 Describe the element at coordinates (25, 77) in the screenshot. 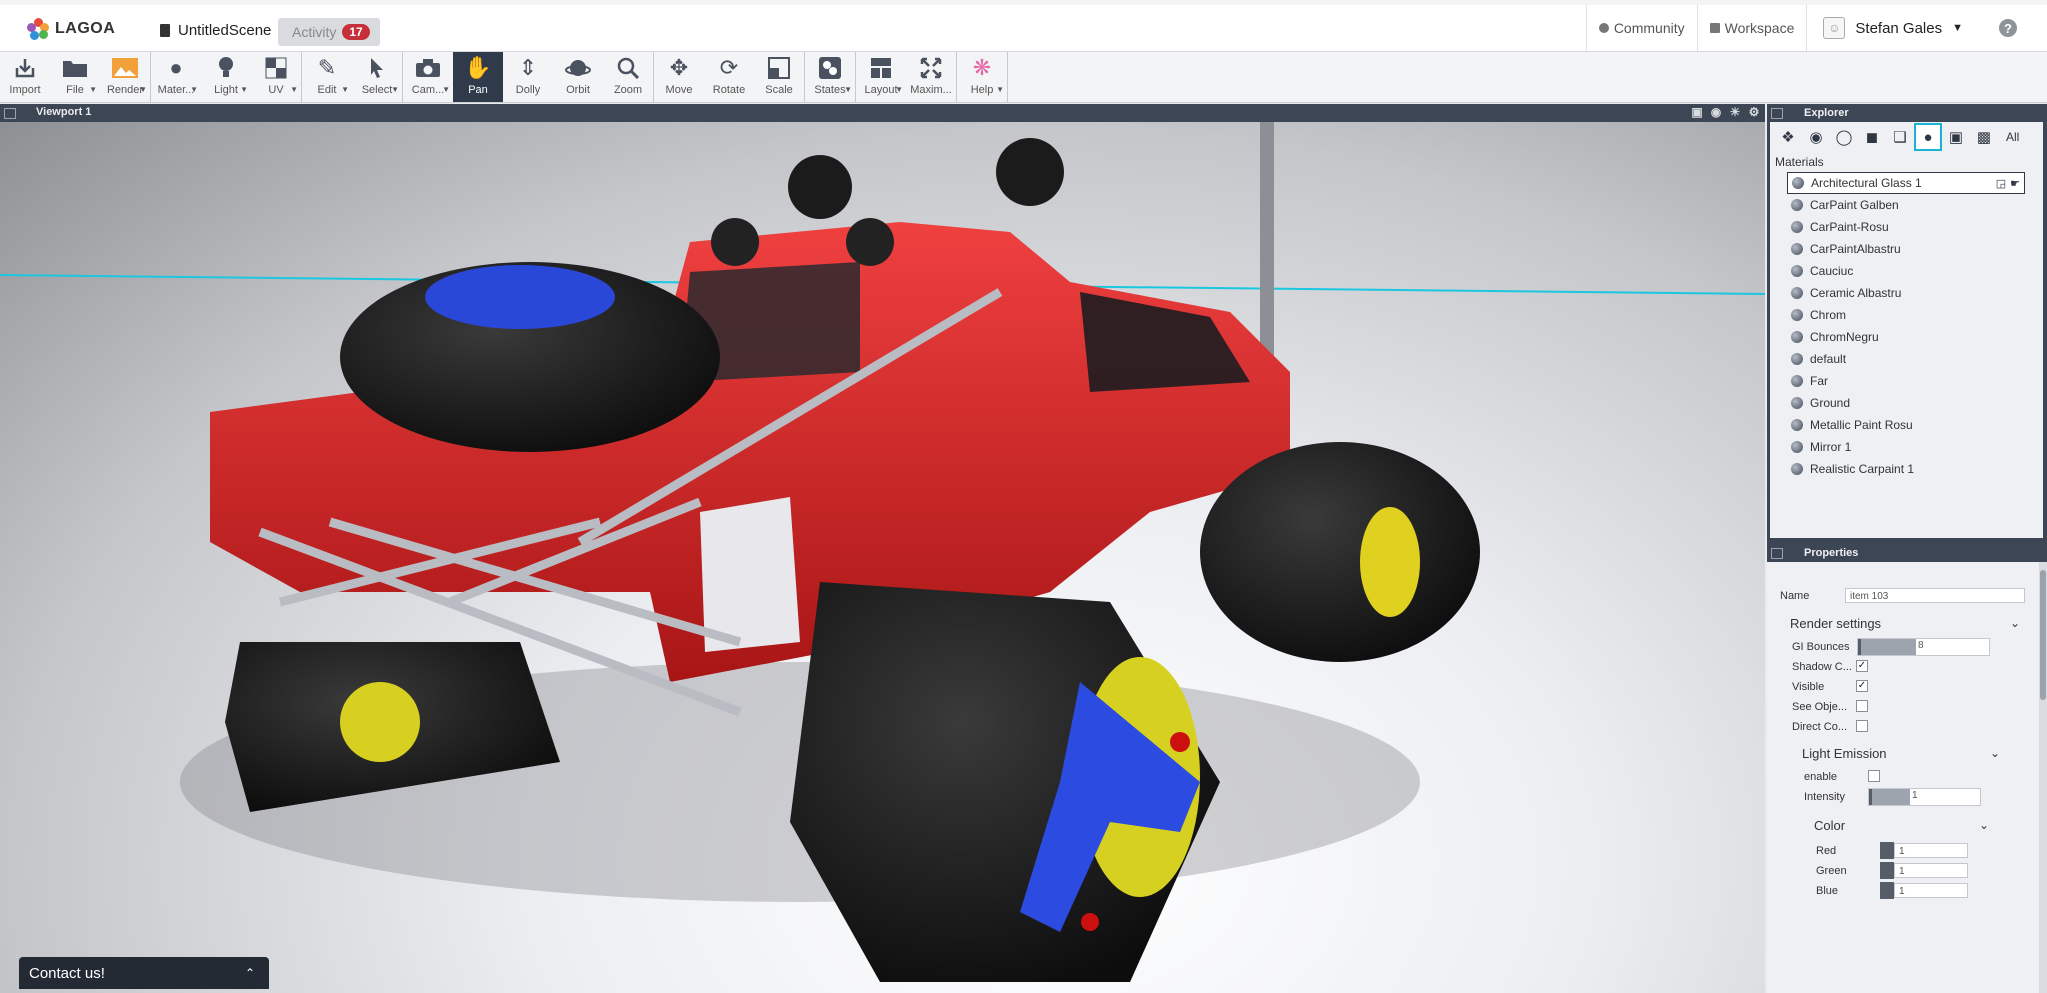

I see `tool-import: Import` at that location.